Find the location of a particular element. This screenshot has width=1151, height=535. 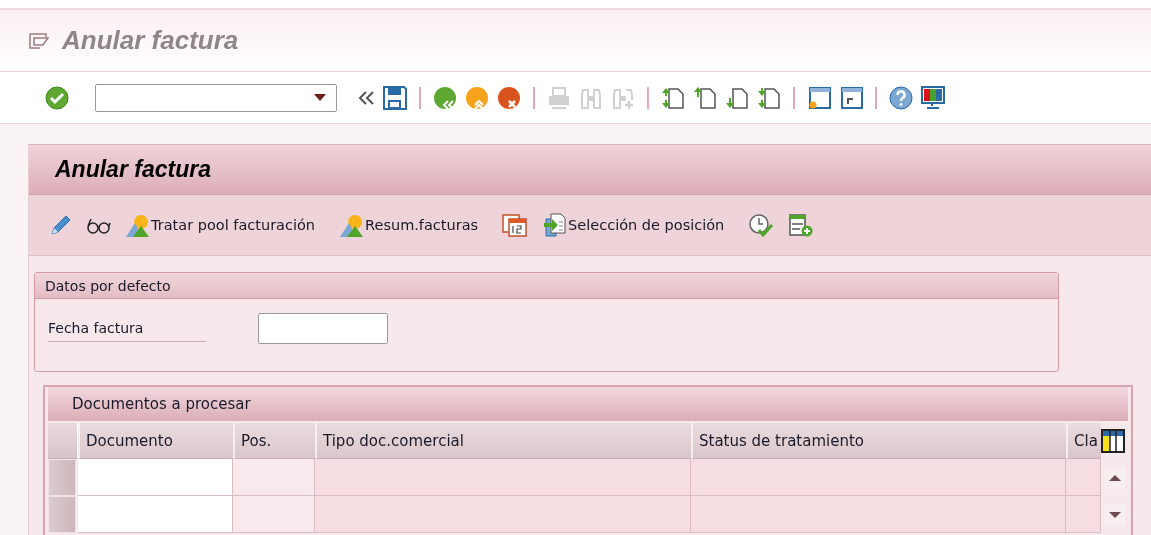

toolbar-button: Resum.facturas is located at coordinates (409, 225).